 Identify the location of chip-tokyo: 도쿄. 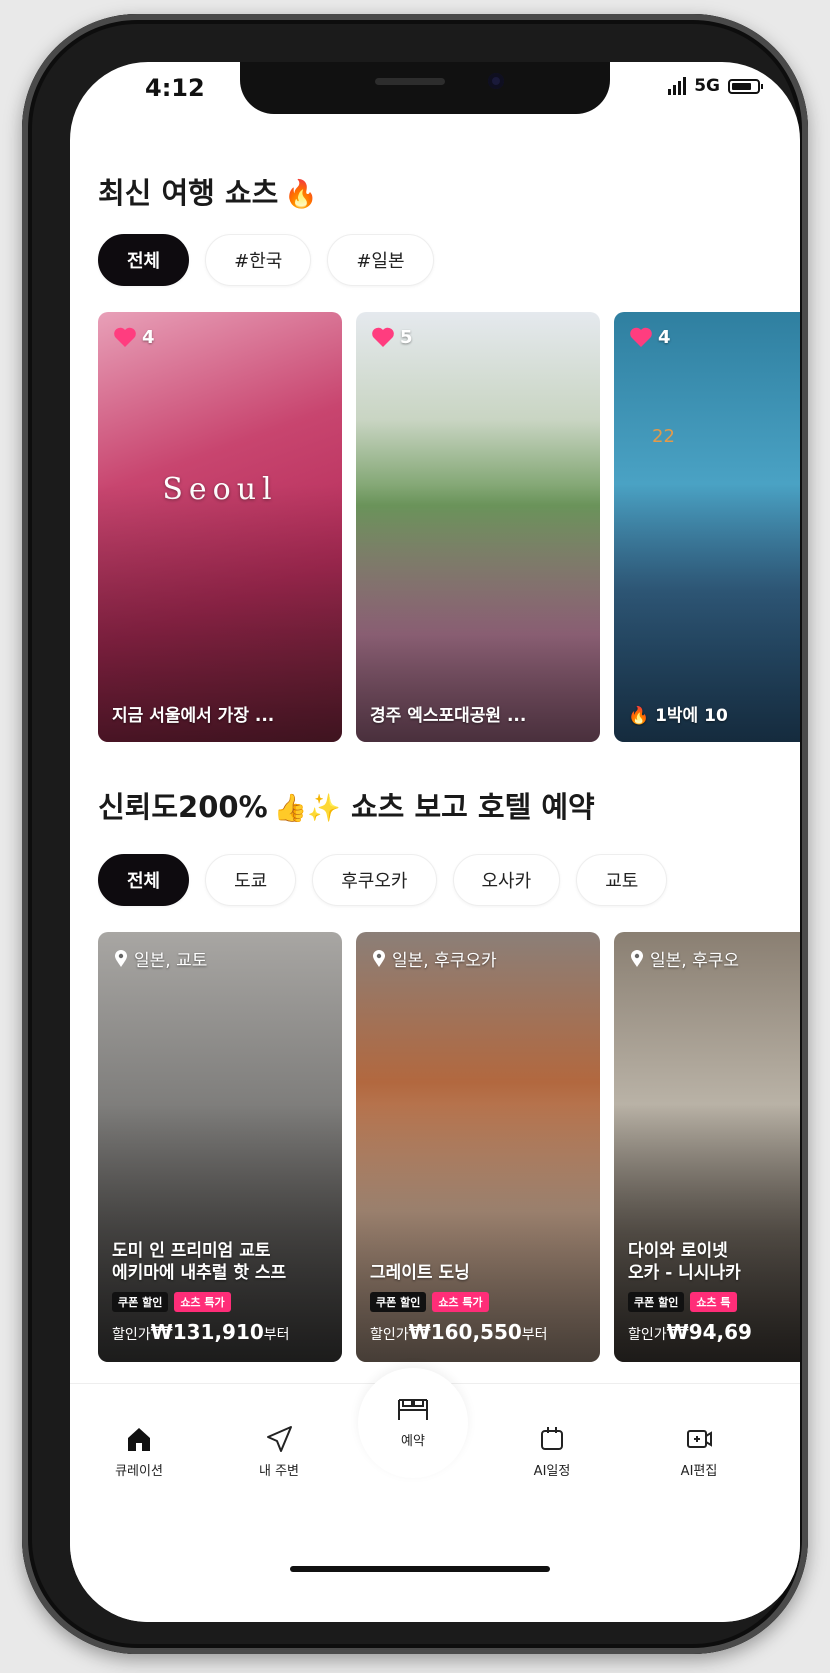
(251, 880).